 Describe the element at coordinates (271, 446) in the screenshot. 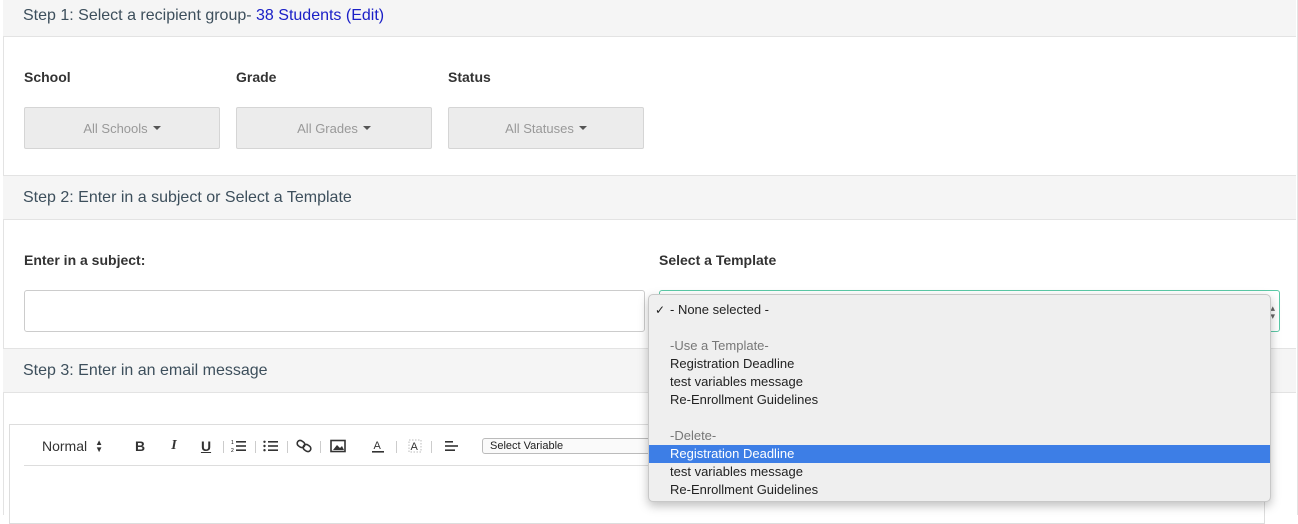

I see `bullet-list-icon` at that location.